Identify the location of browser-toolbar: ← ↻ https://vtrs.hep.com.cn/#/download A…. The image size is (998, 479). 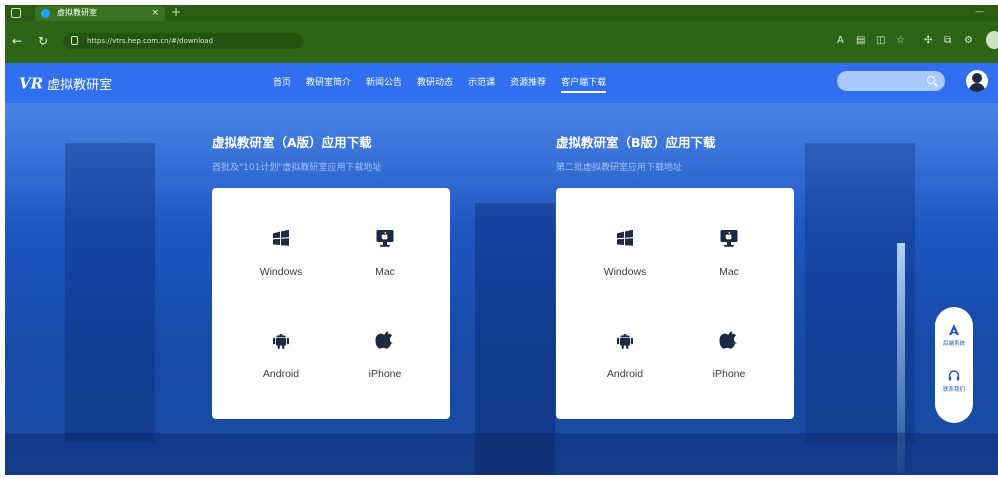
(501, 42).